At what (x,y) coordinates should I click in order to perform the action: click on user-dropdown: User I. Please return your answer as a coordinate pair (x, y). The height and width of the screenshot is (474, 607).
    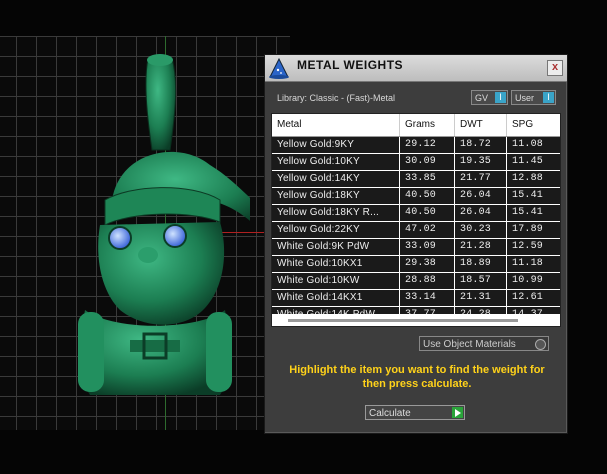
    Looking at the image, I should click on (533, 97).